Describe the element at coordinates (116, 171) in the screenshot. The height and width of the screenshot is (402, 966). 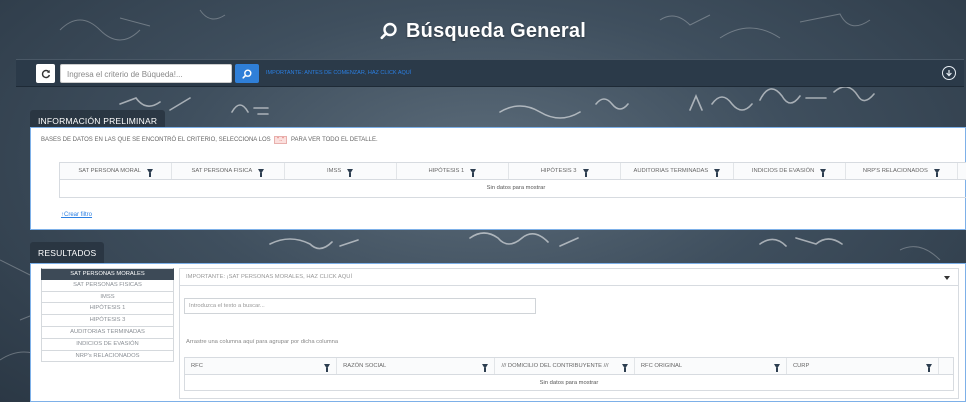
I see `column-header: SAT PERSONA MORAL` at that location.